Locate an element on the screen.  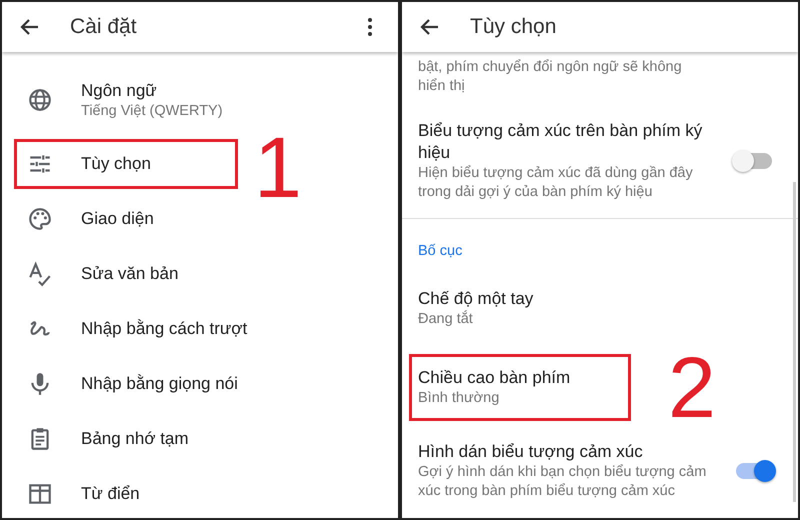
palette-icon is located at coordinates (40, 219).